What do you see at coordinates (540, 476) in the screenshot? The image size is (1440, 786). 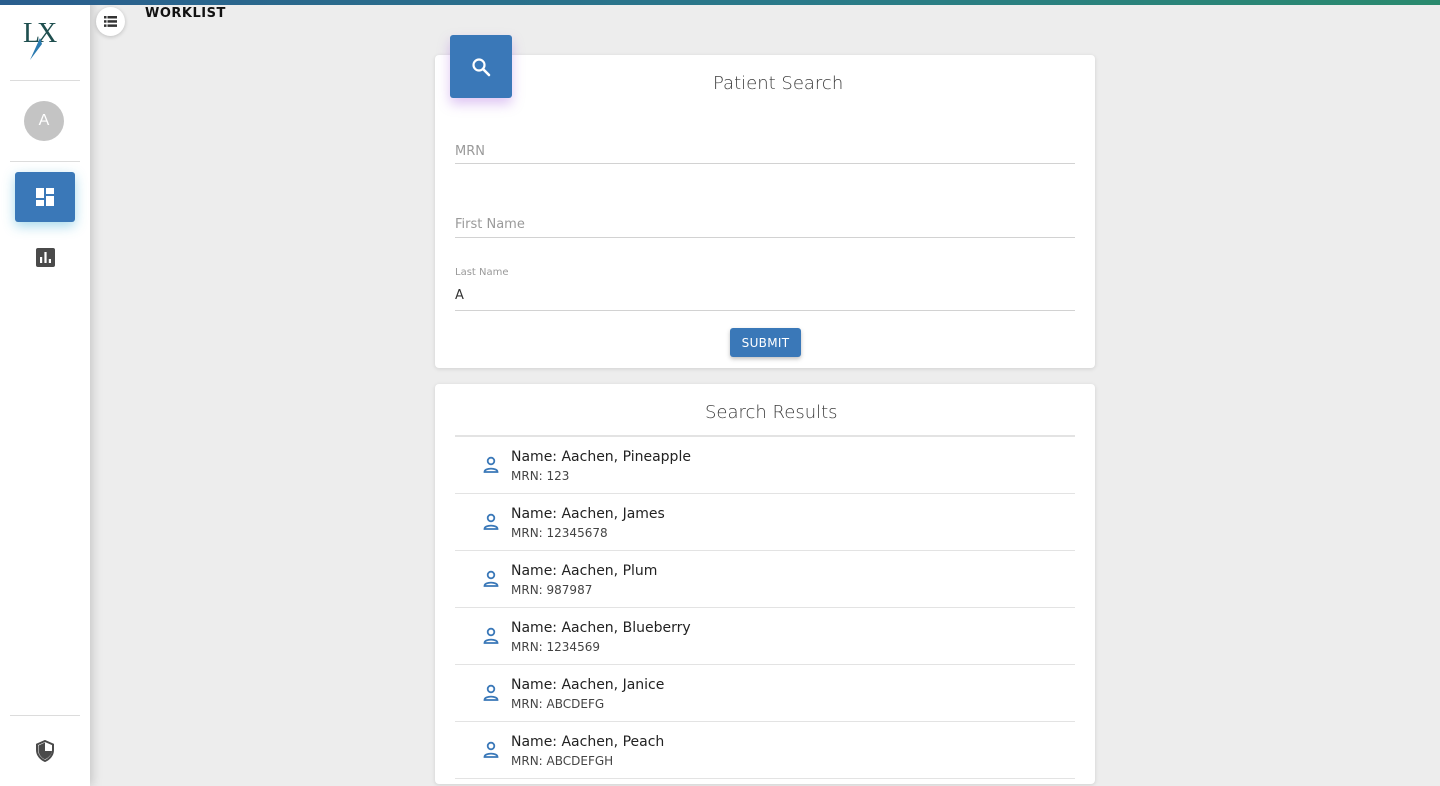 I see `result-mrn: MRN: 123` at bounding box center [540, 476].